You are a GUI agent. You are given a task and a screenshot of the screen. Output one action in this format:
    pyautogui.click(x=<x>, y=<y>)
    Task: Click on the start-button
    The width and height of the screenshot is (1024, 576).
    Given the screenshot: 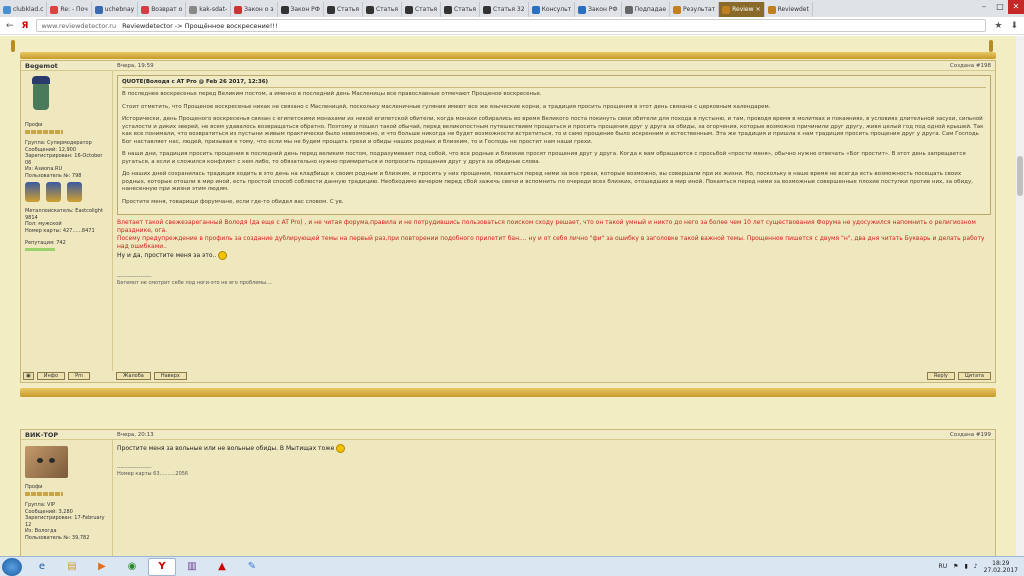 What is the action you would take?
    pyautogui.click(x=12, y=566)
    